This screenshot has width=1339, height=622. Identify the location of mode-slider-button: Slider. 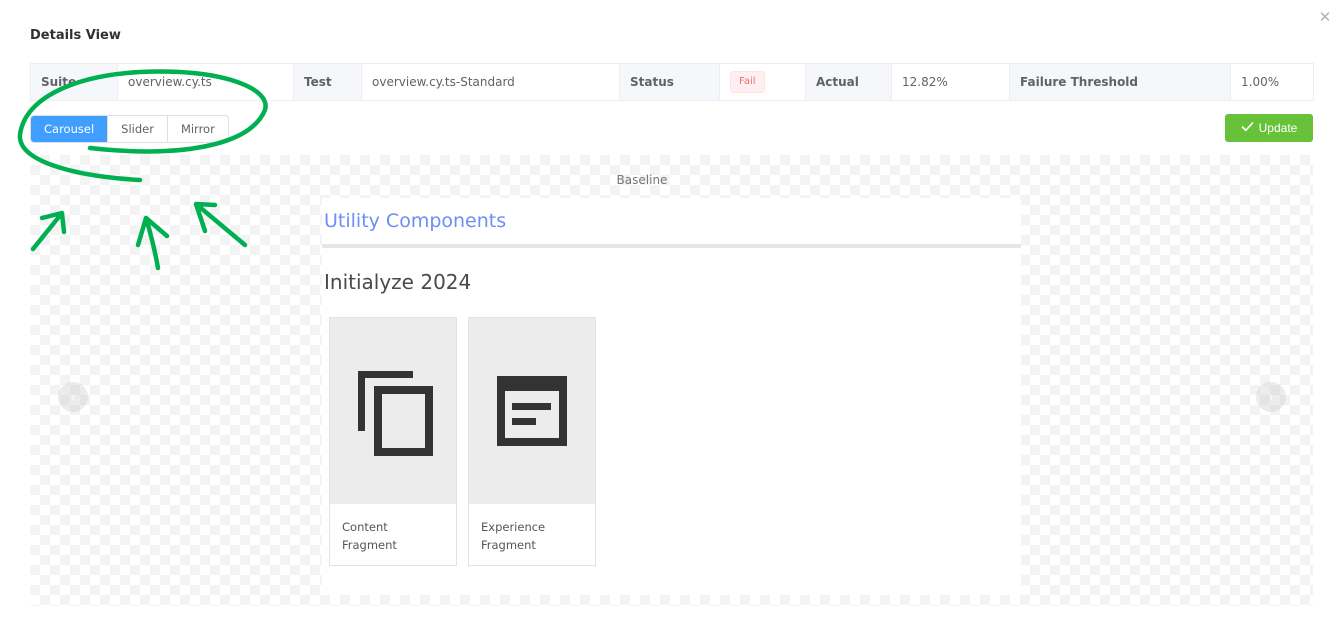
(137, 129).